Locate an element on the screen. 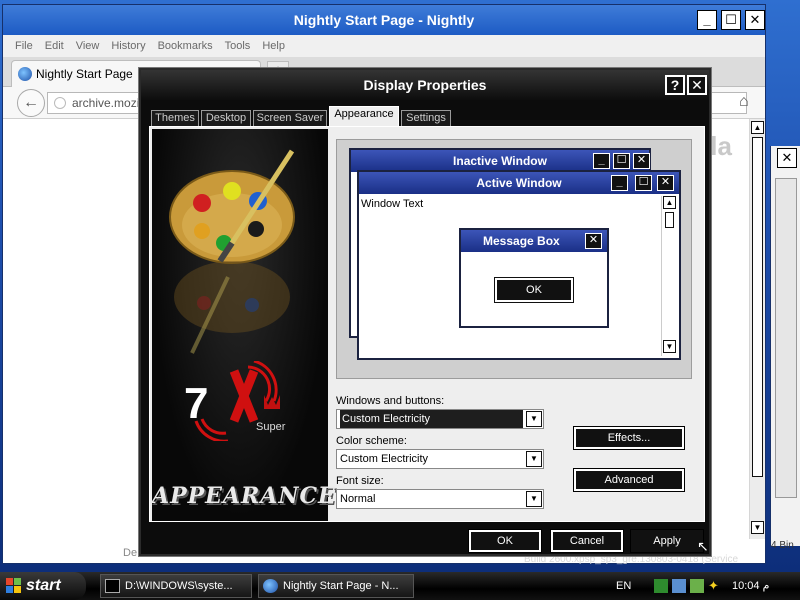 The width and height of the screenshot is (800, 600). system-tray: EN ✦ 10:04 م is located at coordinates (703, 586).